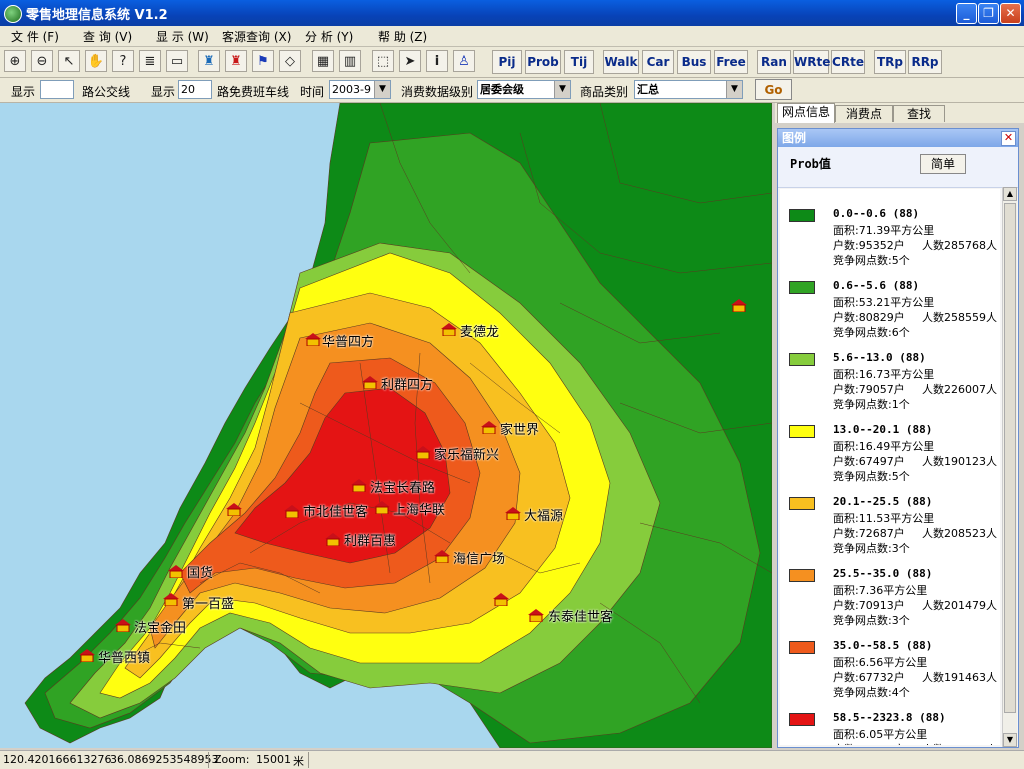 This screenshot has width=1024, height=769. I want to click on eraser-icon: ◇, so click(290, 61).